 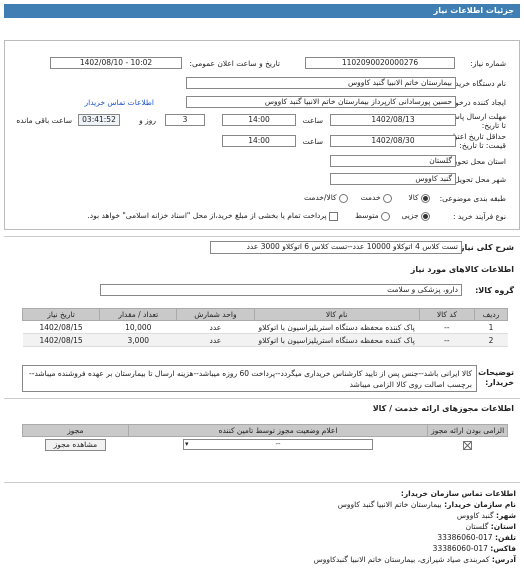 I want to click on cell-license: مشاهده مجوز, so click(x=76, y=445).